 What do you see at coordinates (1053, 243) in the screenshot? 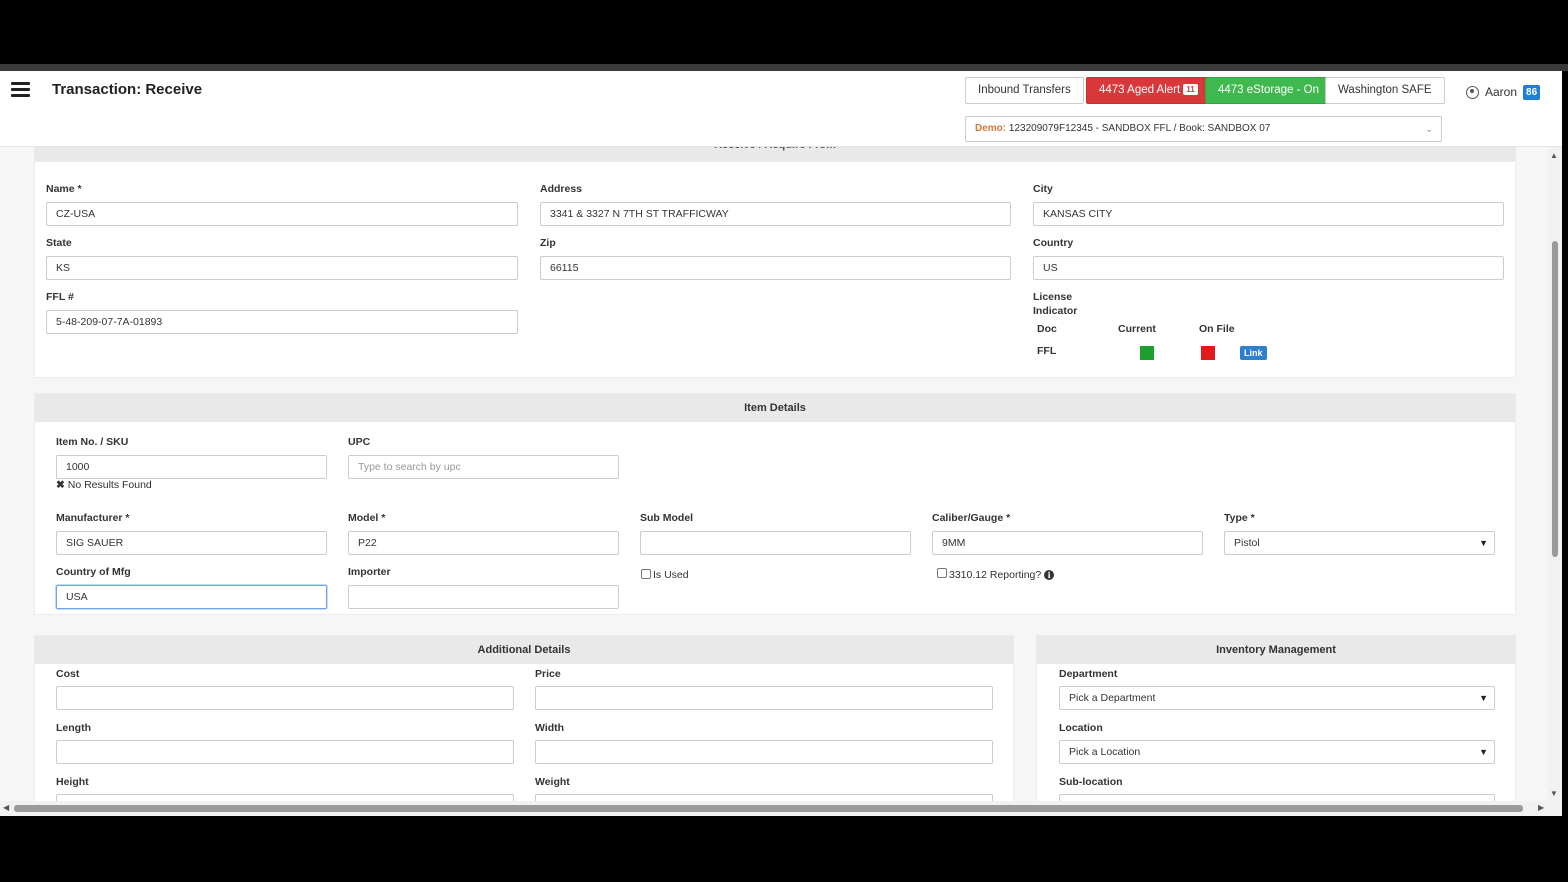
I see `country-label: Country` at bounding box center [1053, 243].